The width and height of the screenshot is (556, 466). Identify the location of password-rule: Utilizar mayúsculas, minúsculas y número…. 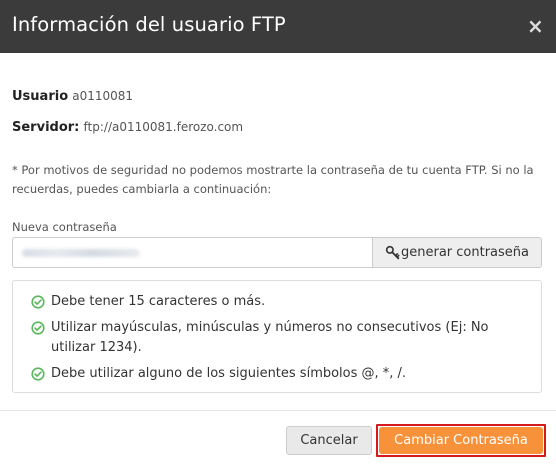
(281, 338).